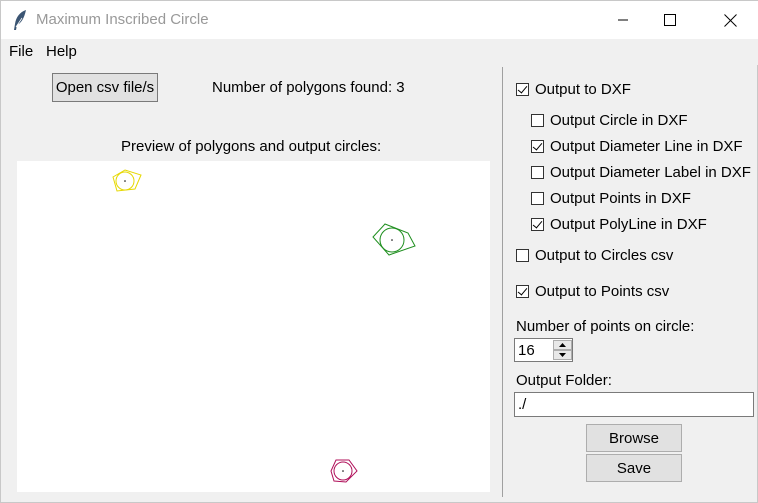  What do you see at coordinates (650, 172) in the screenshot?
I see `diameter-label-dxf-label: Output Diameter Label in DXF` at bounding box center [650, 172].